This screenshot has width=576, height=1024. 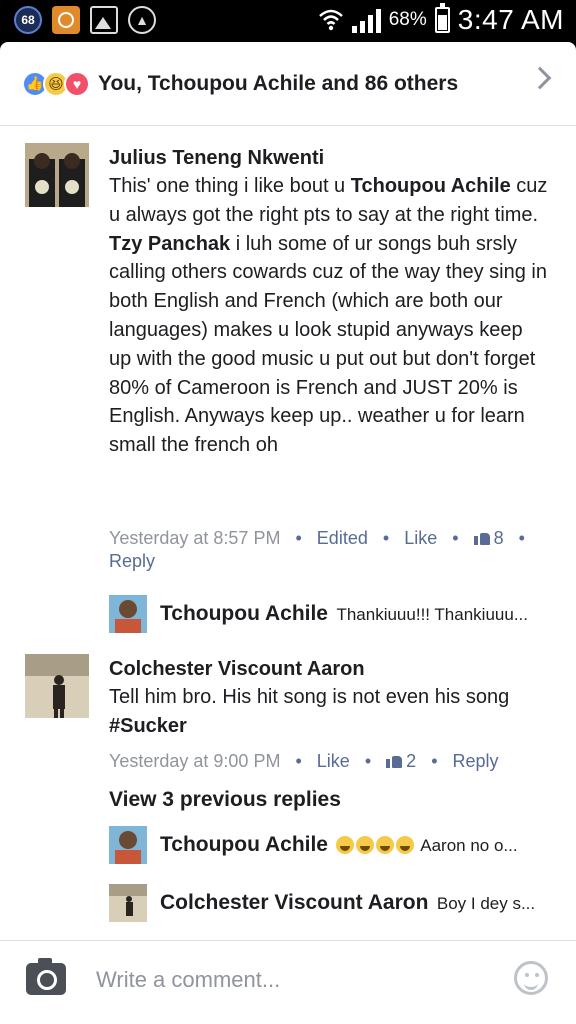 I want to click on reactions-summary: 👍 😆 ♥ You, Tchoupou Achile and 86 others, so click(x=288, y=84).